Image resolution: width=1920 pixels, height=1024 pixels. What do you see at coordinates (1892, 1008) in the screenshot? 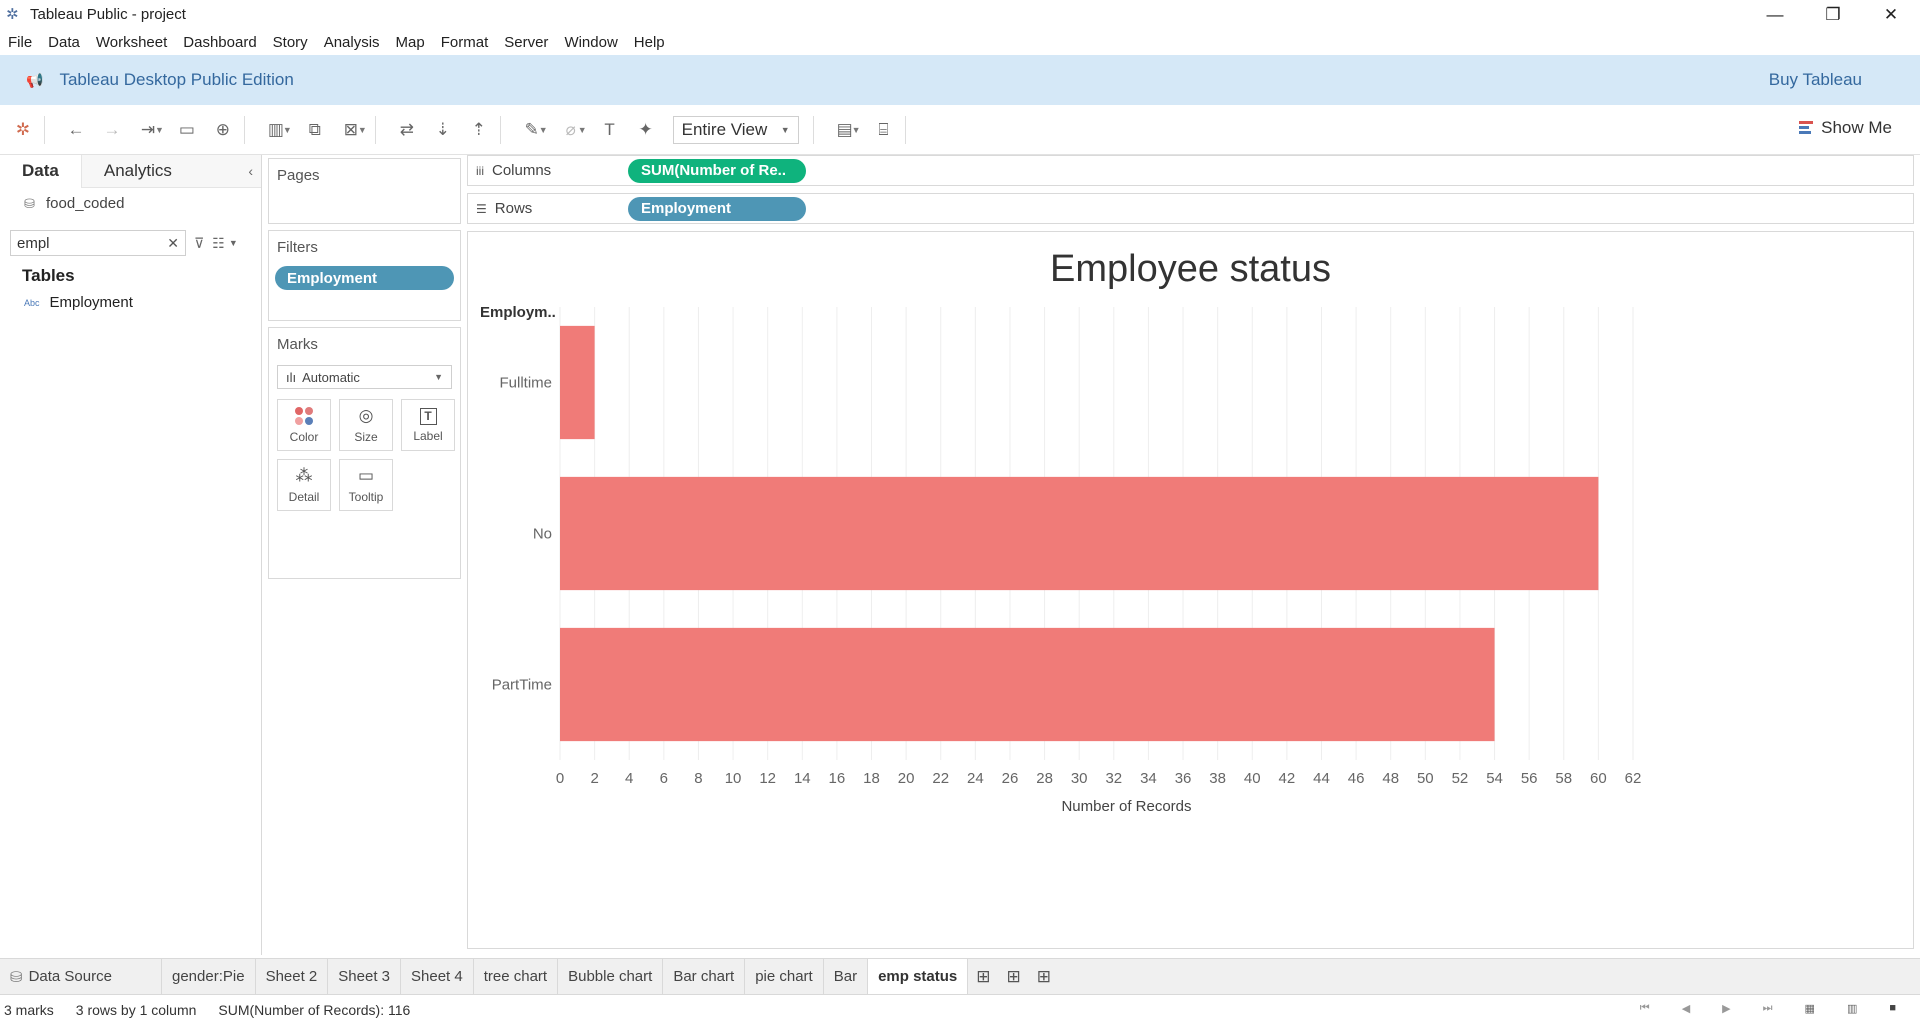
I see `tabs-view-icon: ■` at bounding box center [1892, 1008].